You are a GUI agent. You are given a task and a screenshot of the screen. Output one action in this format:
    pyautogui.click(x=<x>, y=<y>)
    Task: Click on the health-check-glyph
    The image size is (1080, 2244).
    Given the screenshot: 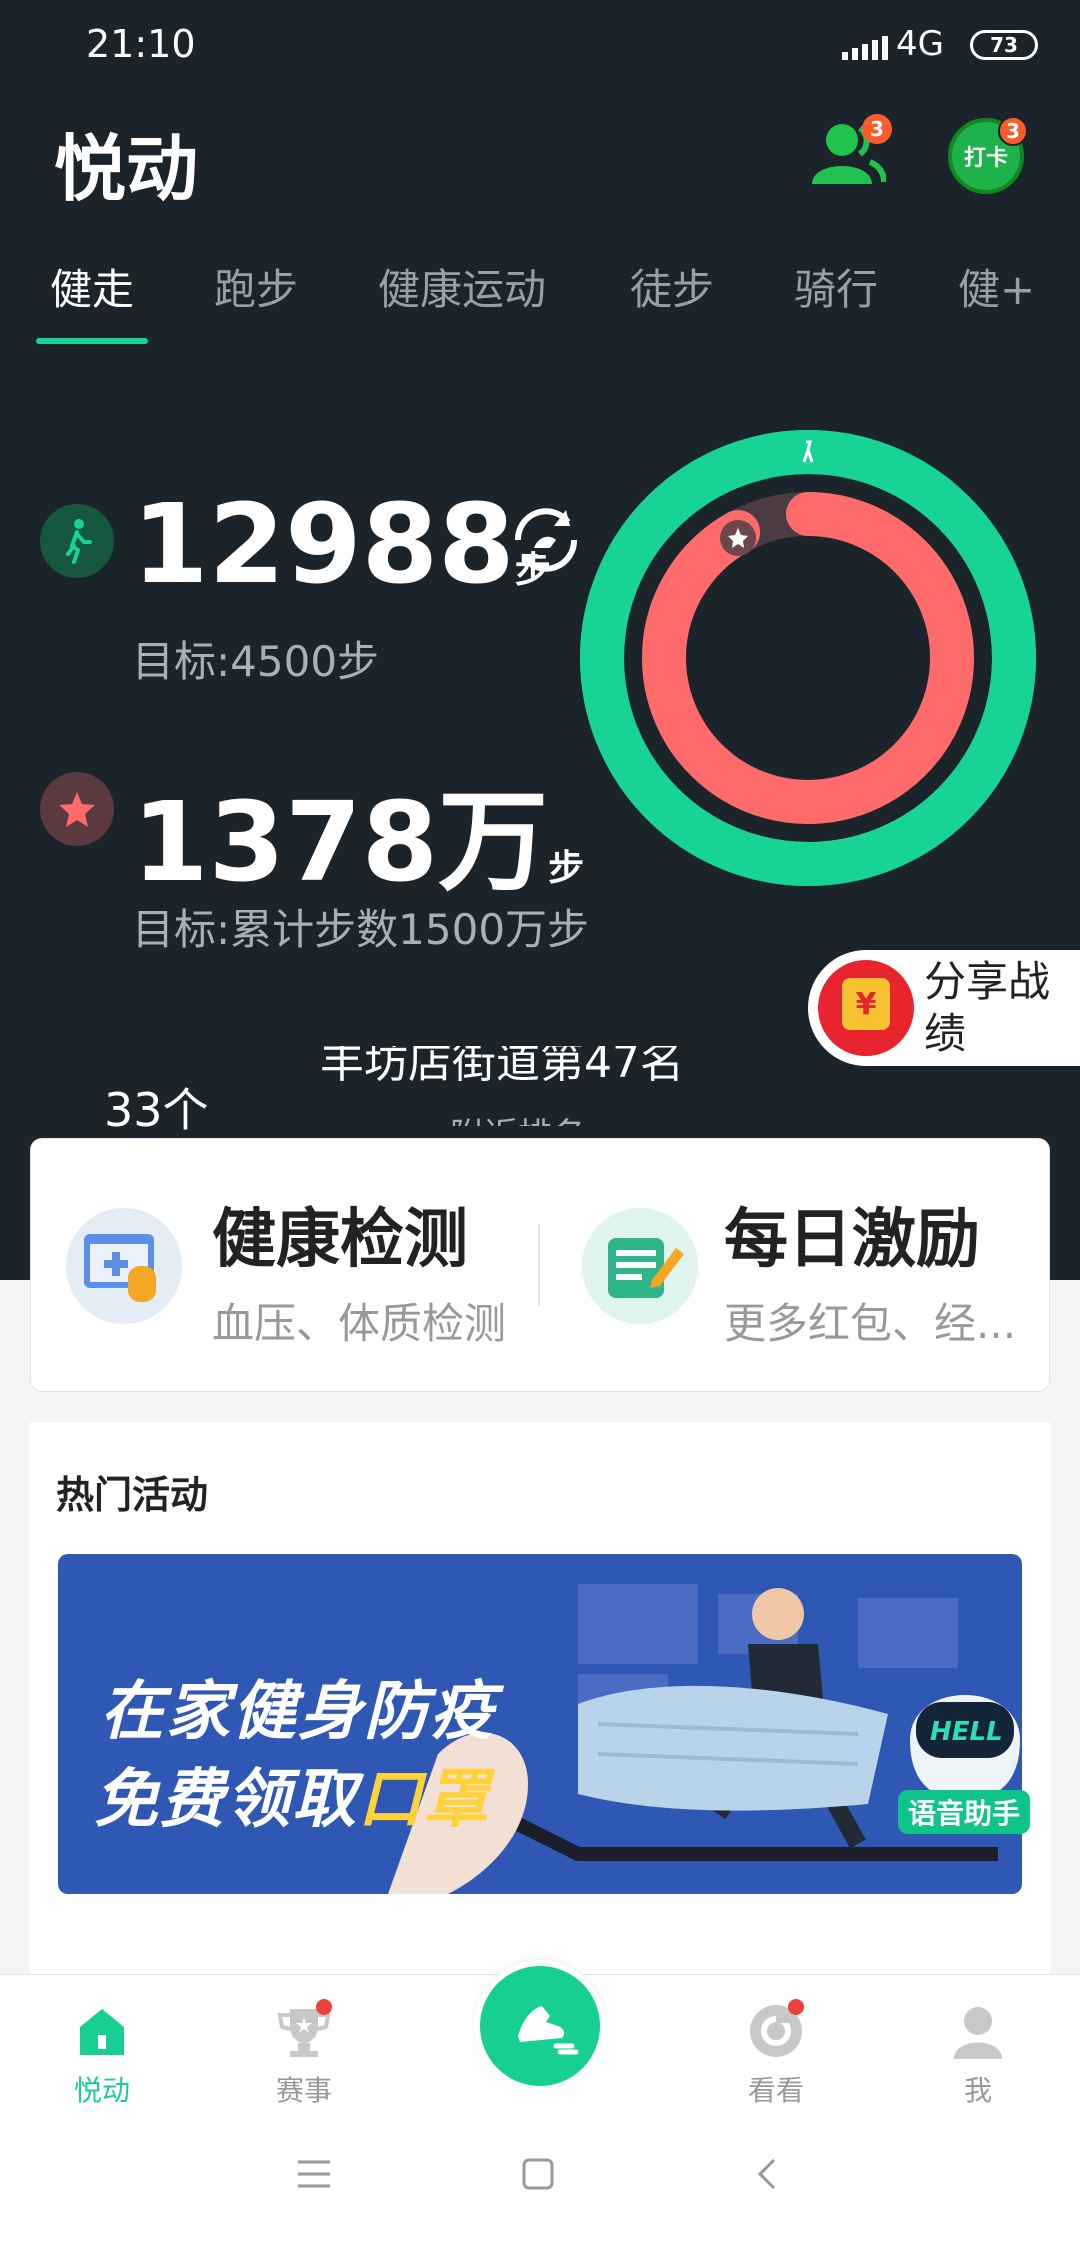 What is the action you would take?
    pyautogui.click(x=120, y=1268)
    